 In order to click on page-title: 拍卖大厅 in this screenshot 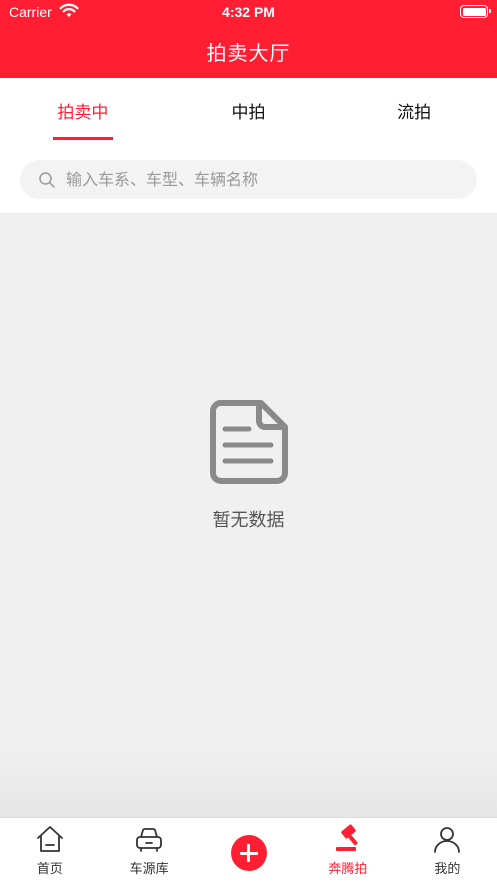, I will do `click(248, 53)`.